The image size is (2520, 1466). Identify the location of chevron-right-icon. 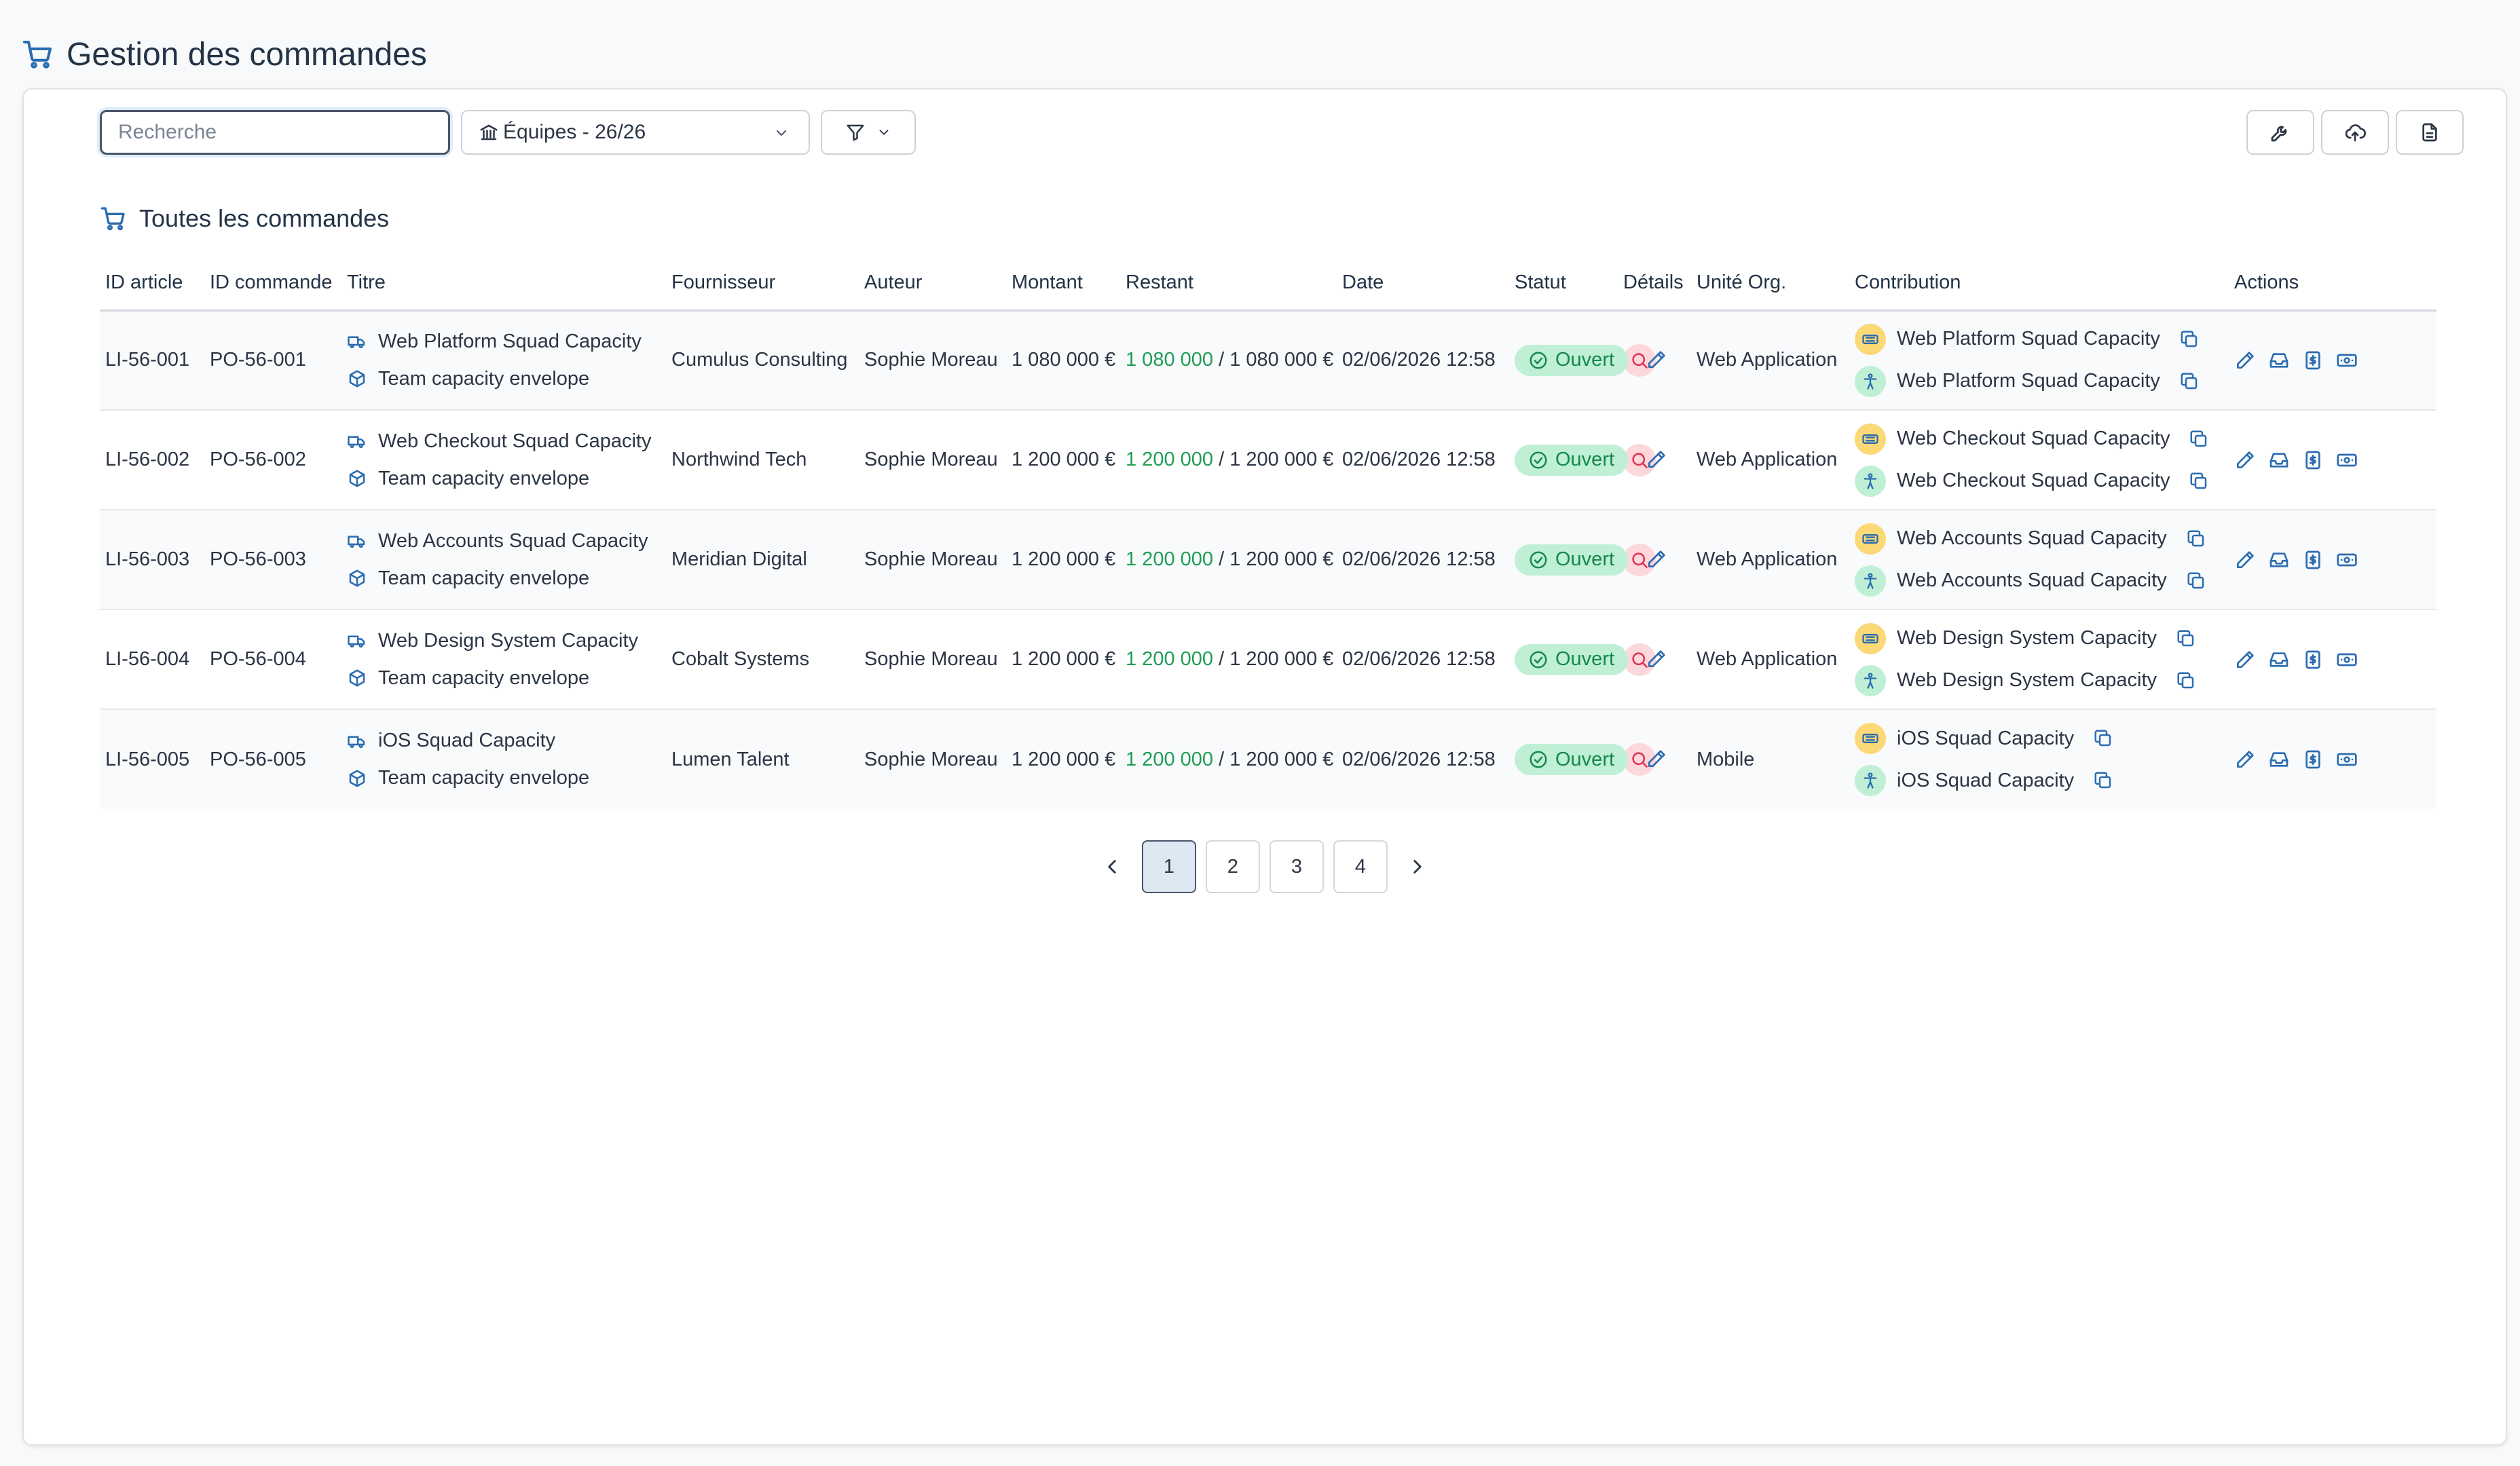
(1417, 867).